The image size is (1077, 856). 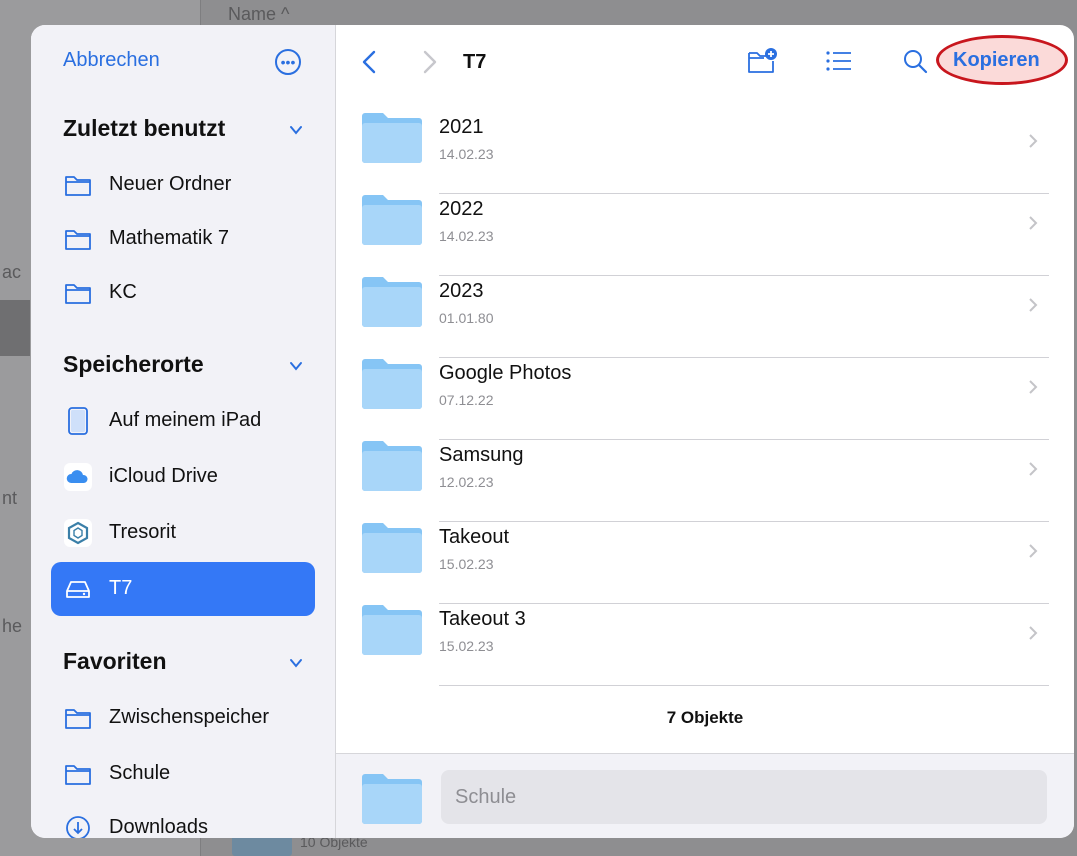 I want to click on sidebar-item-label: Downloads, so click(x=158, y=827).